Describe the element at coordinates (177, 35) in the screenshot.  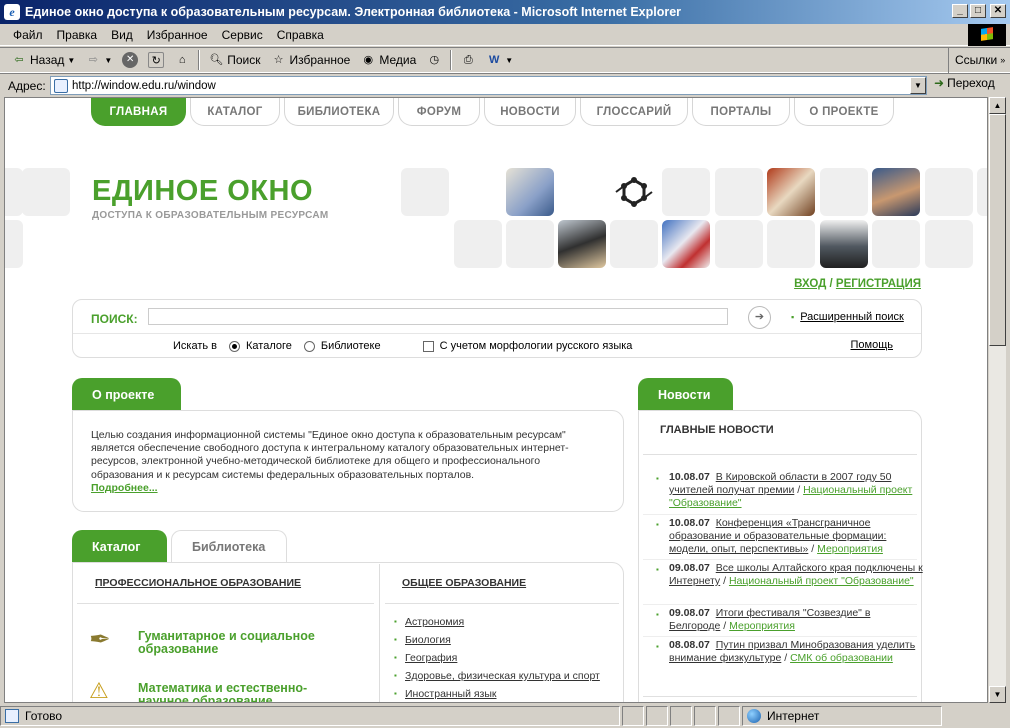
I see `menu-favorites: Избранное` at that location.